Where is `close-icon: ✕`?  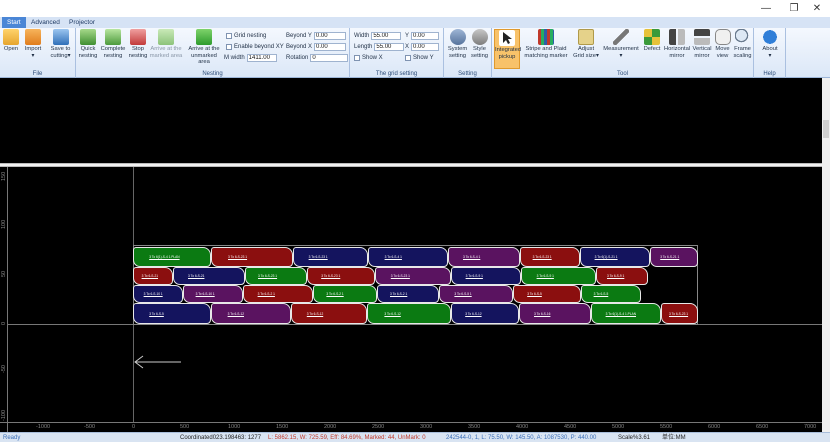
close-icon: ✕ is located at coordinates (817, 8).